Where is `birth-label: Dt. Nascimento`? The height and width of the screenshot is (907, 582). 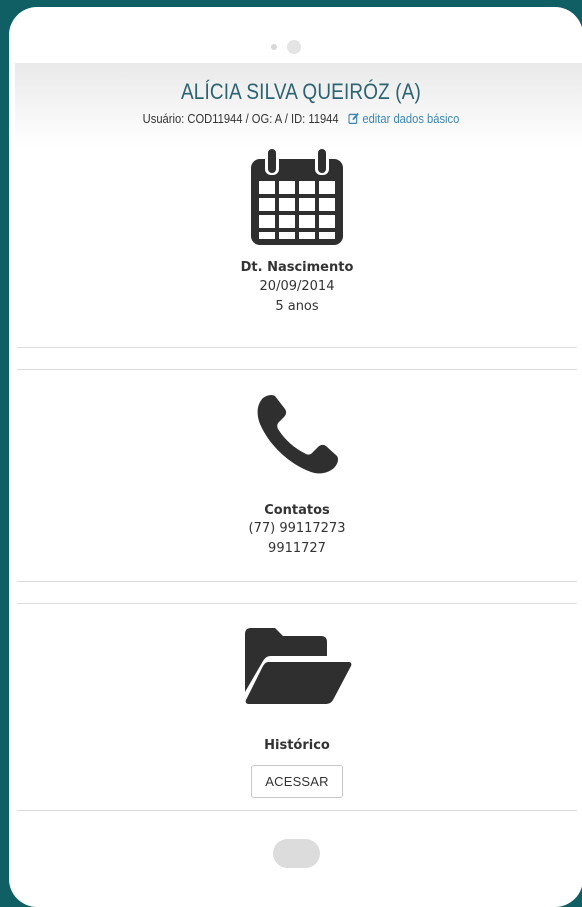 birth-label: Dt. Nascimento is located at coordinates (297, 267).